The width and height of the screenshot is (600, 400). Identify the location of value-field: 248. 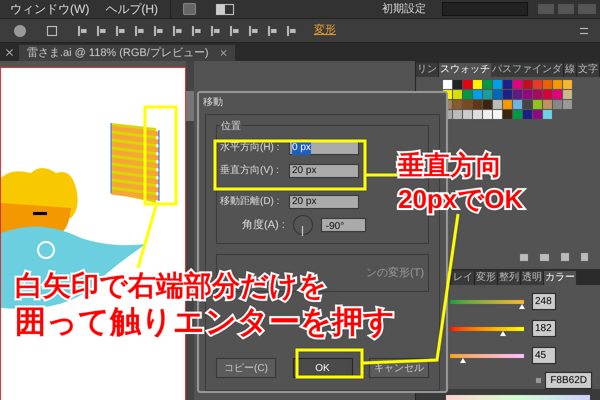
(544, 301).